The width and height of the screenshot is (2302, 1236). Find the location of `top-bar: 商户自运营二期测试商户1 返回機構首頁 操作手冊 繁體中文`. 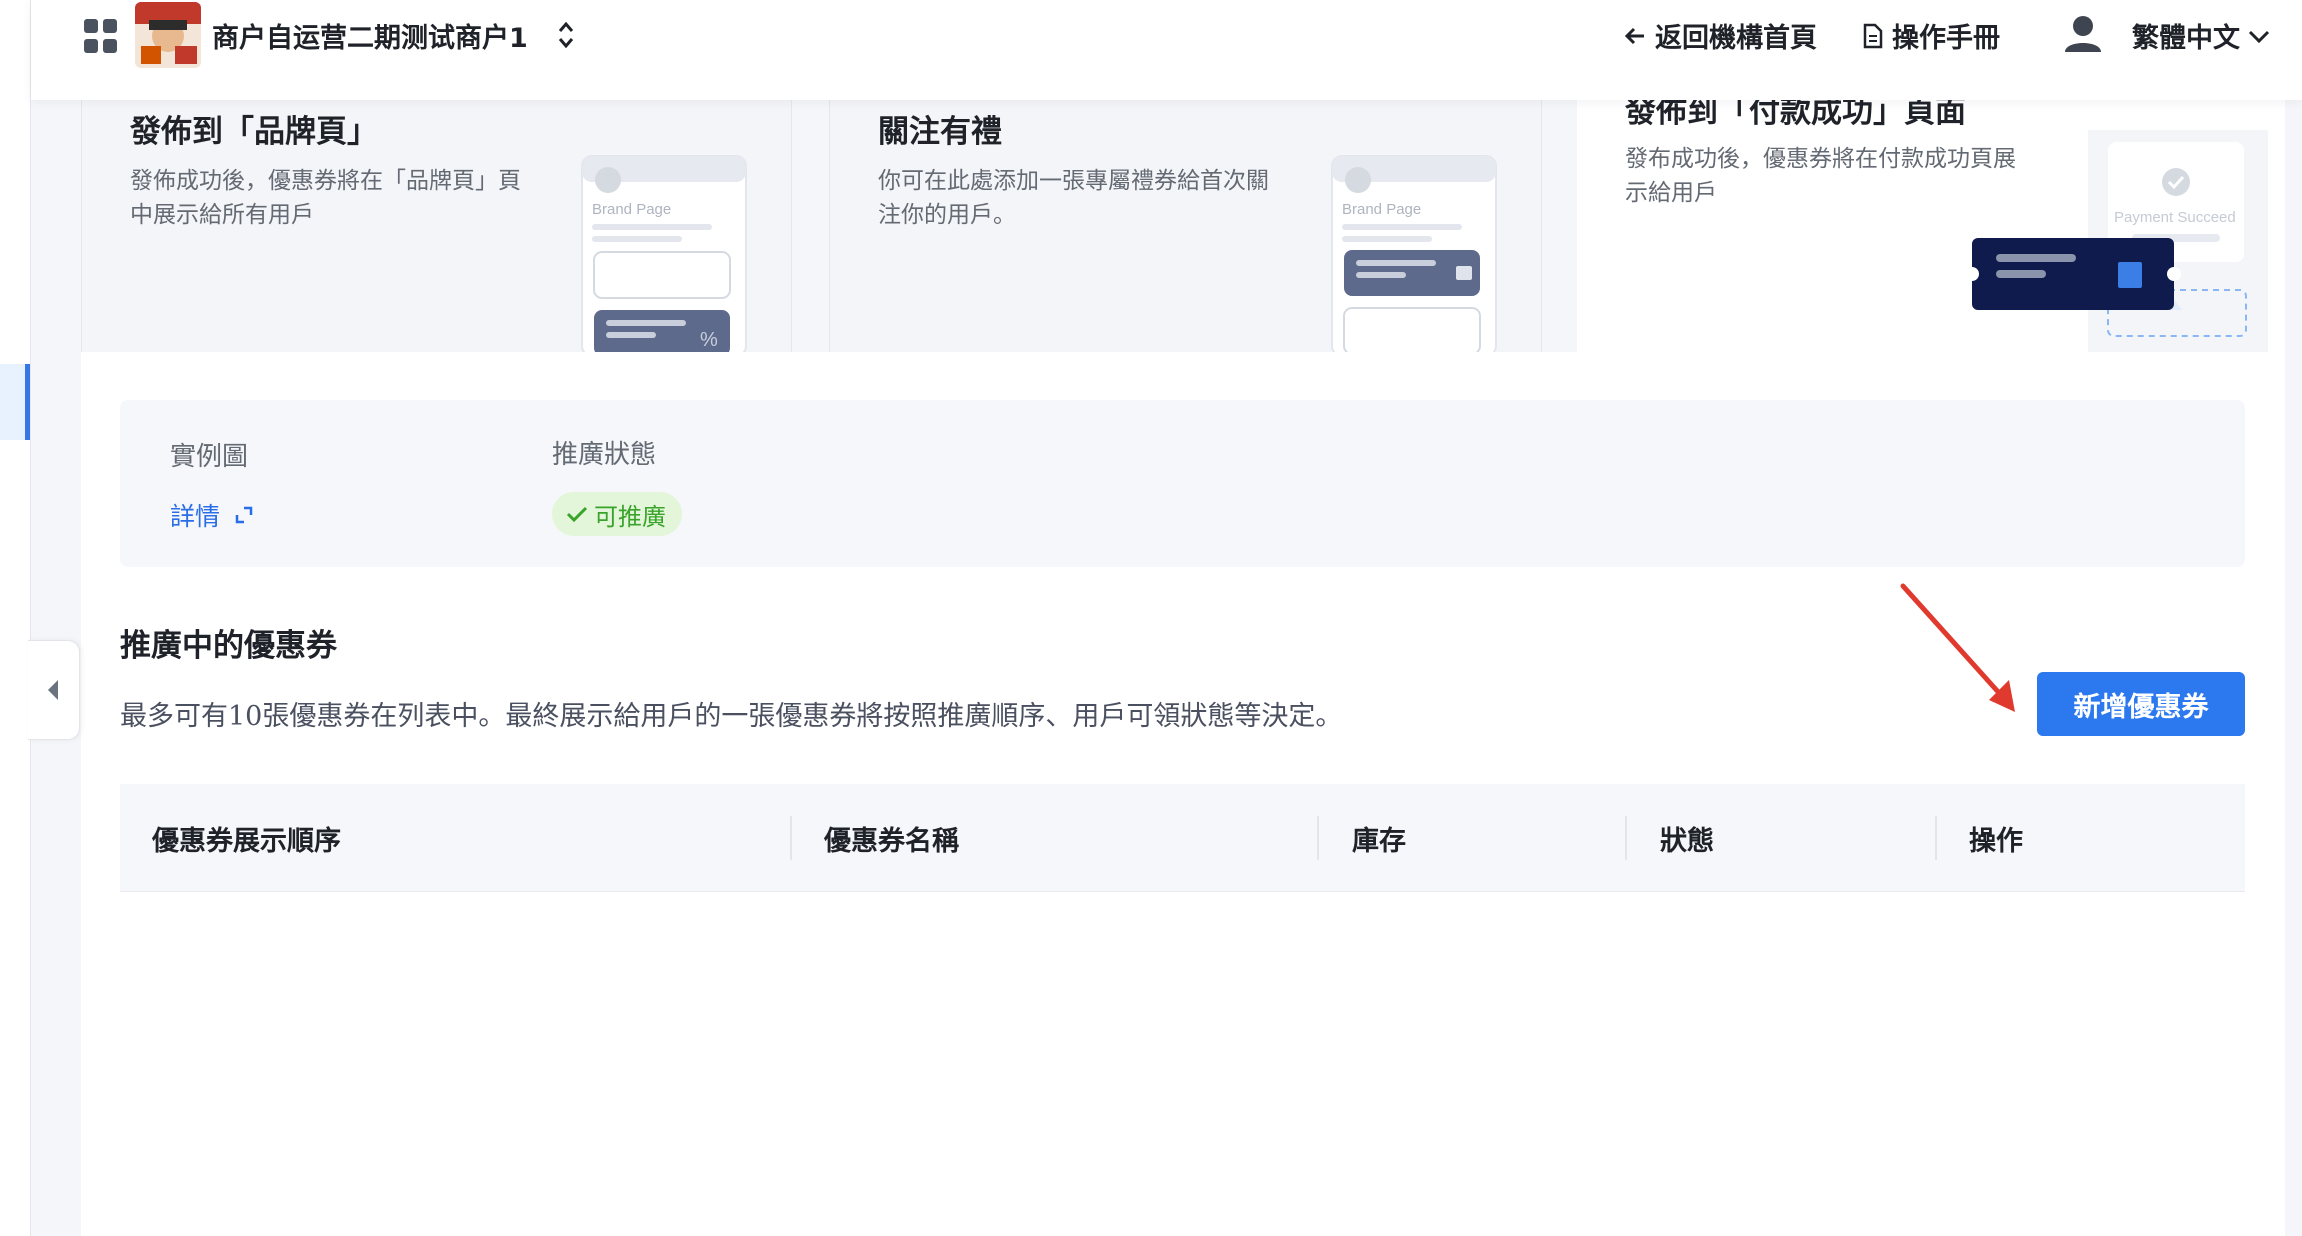

top-bar: 商户自运营二期测试商户1 返回機構首頁 操作手冊 繁體中文 is located at coordinates (1166, 50).